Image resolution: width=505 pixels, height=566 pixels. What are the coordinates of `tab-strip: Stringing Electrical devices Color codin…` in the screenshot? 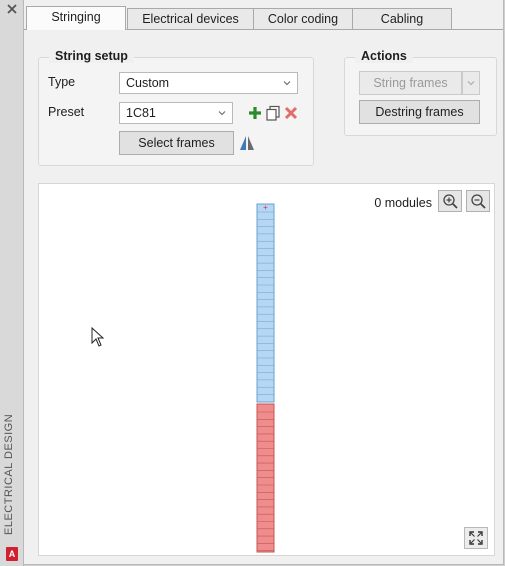 It's located at (263, 18).